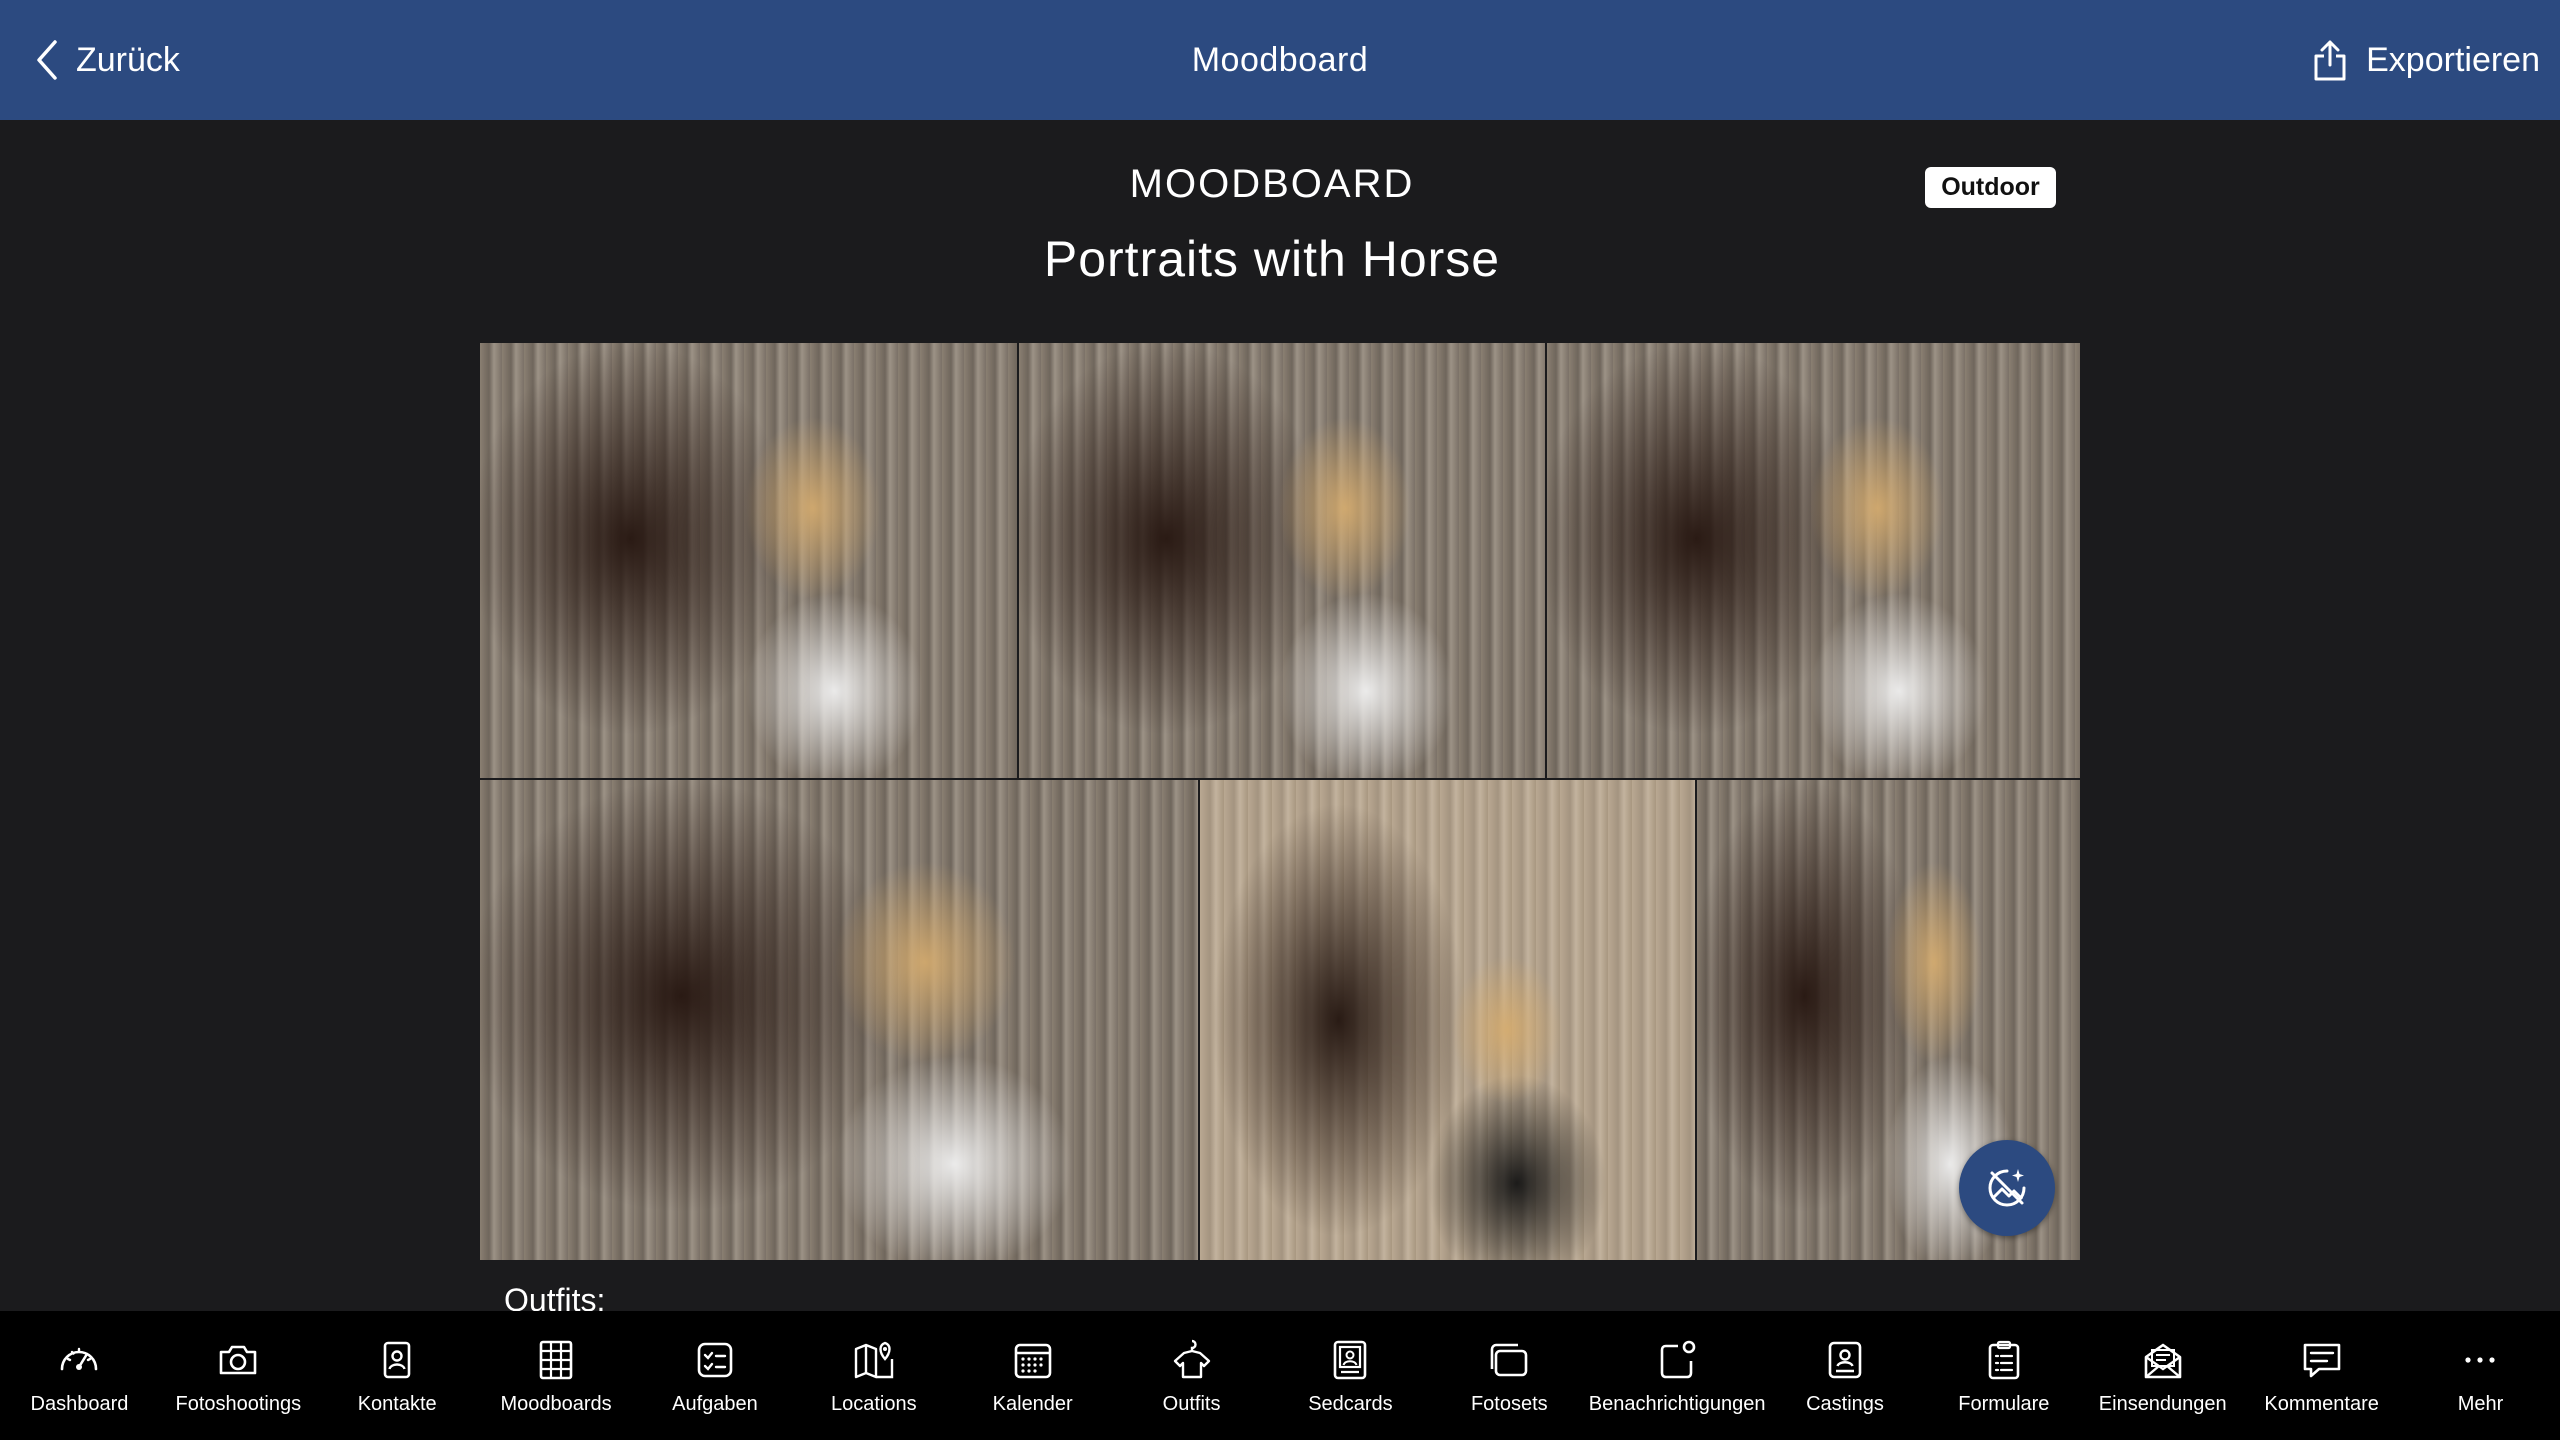 The image size is (2560, 1440). What do you see at coordinates (1509, 1360) in the screenshot?
I see `photo-stack-icon` at bounding box center [1509, 1360].